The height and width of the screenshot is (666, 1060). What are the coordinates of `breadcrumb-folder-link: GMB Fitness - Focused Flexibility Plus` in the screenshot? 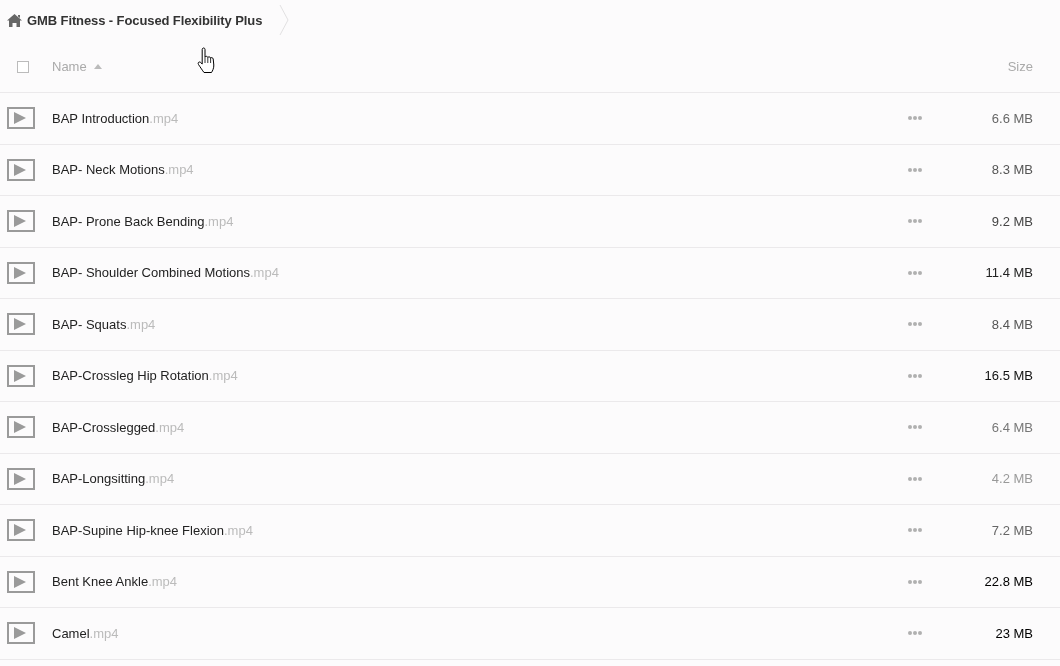 It's located at (145, 20).